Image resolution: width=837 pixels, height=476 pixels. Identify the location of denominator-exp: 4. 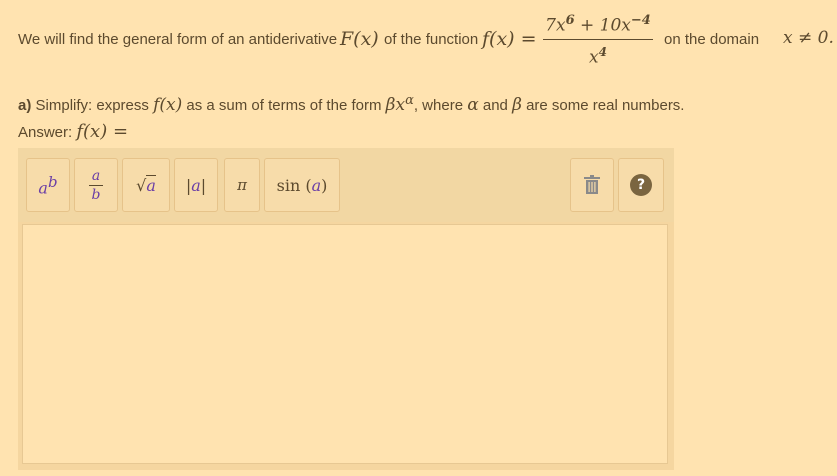
(602, 51).